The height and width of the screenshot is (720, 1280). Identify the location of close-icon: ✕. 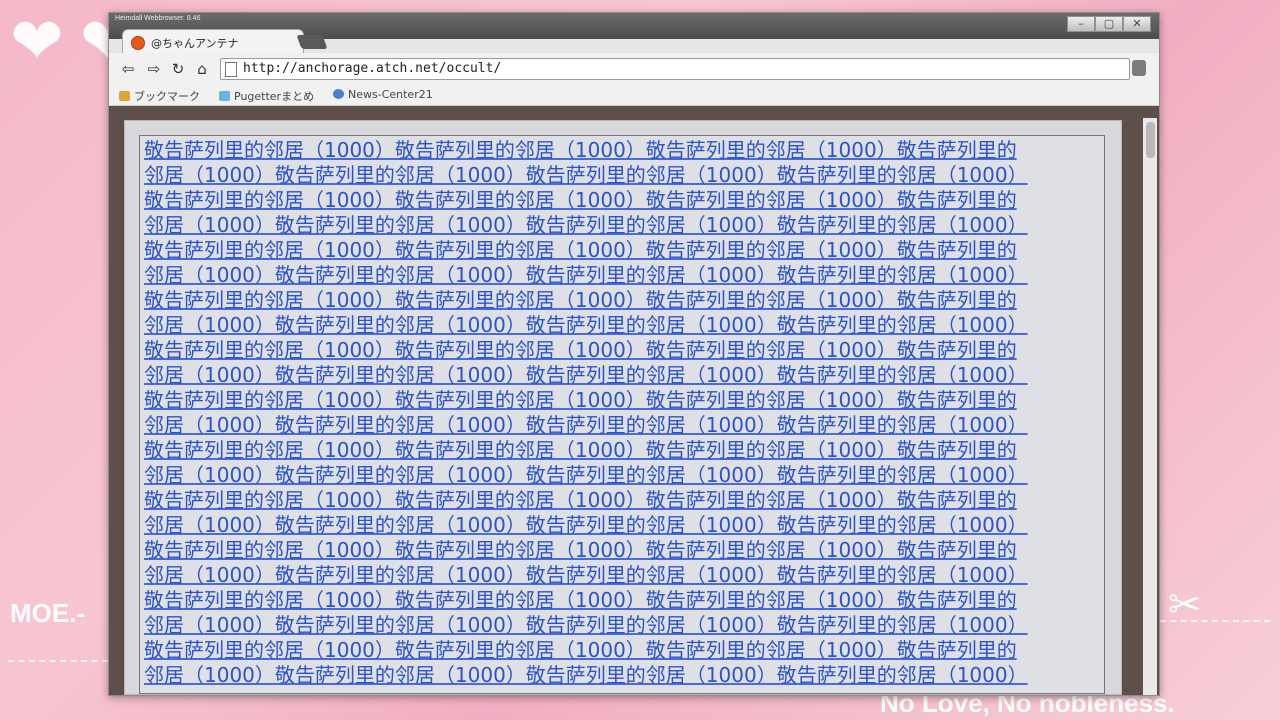
(1137, 24).